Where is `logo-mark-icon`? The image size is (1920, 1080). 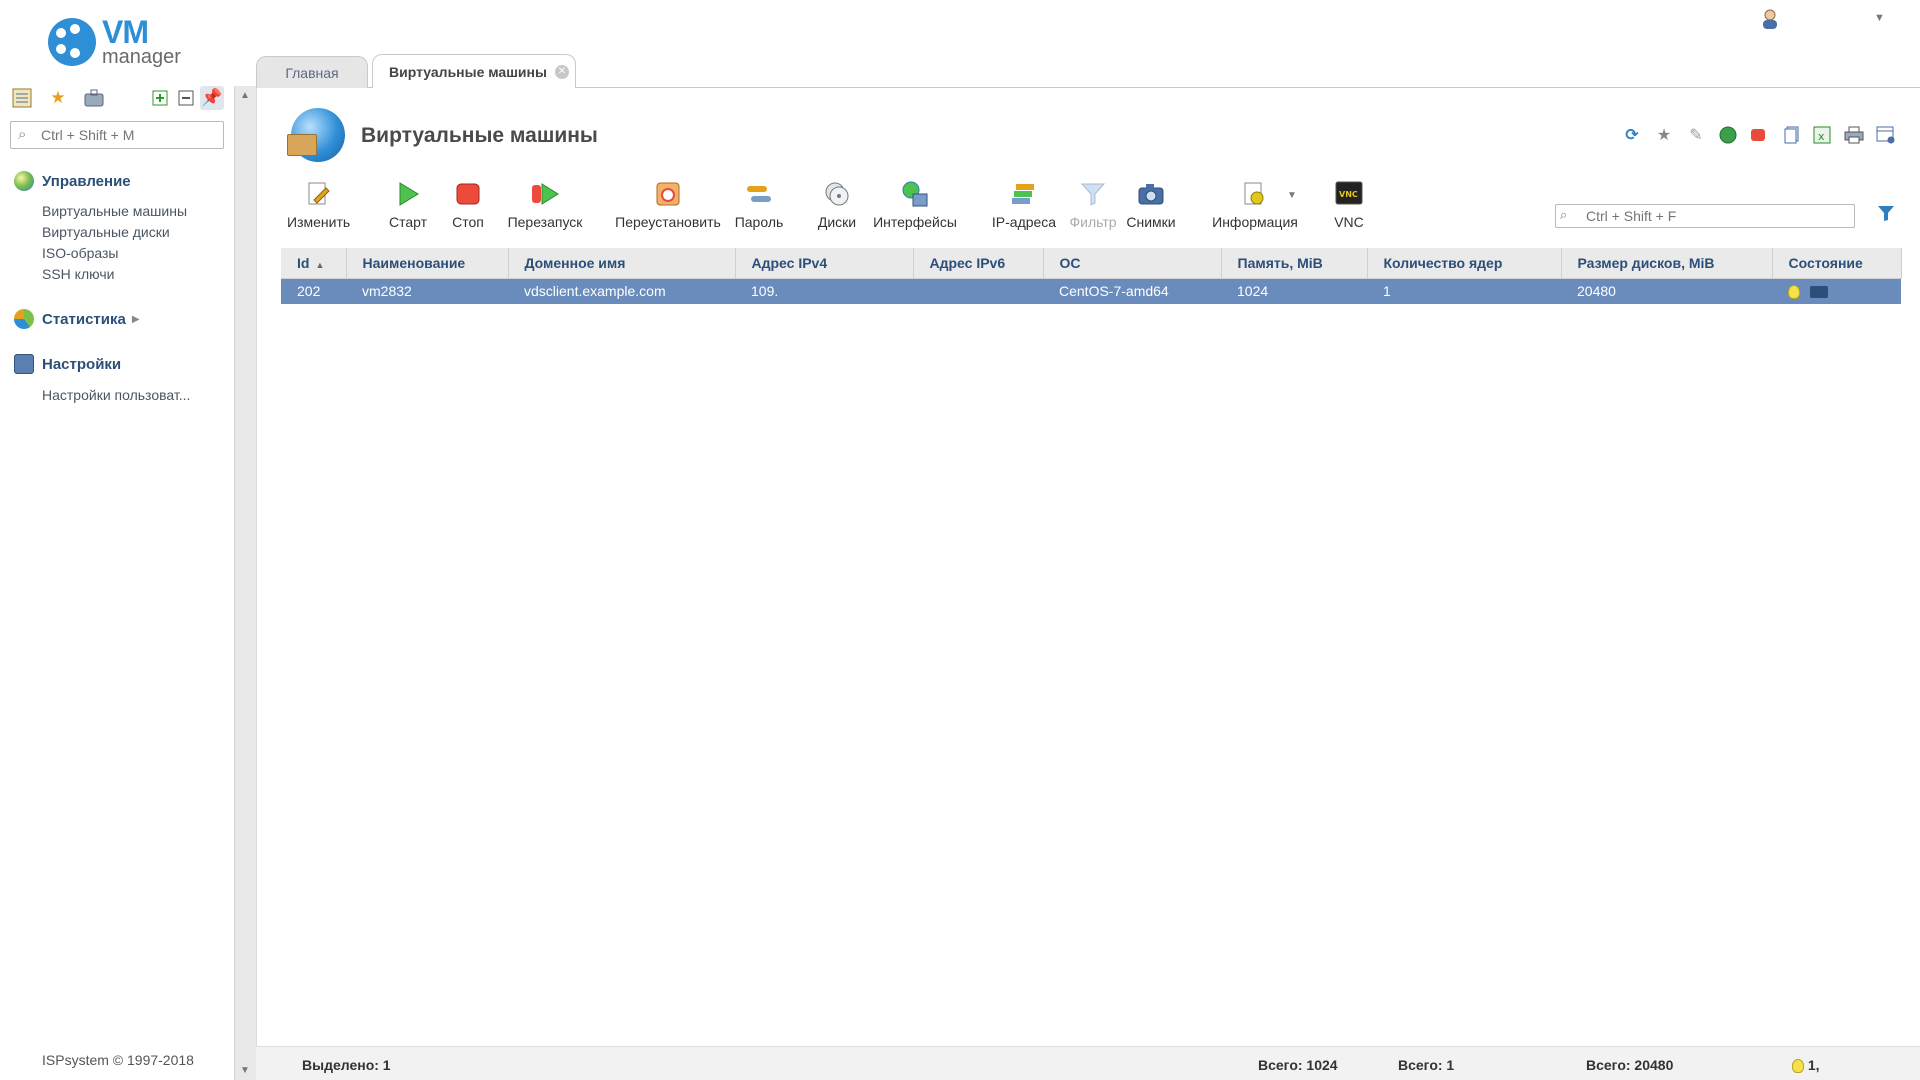
logo-mark-icon is located at coordinates (72, 42).